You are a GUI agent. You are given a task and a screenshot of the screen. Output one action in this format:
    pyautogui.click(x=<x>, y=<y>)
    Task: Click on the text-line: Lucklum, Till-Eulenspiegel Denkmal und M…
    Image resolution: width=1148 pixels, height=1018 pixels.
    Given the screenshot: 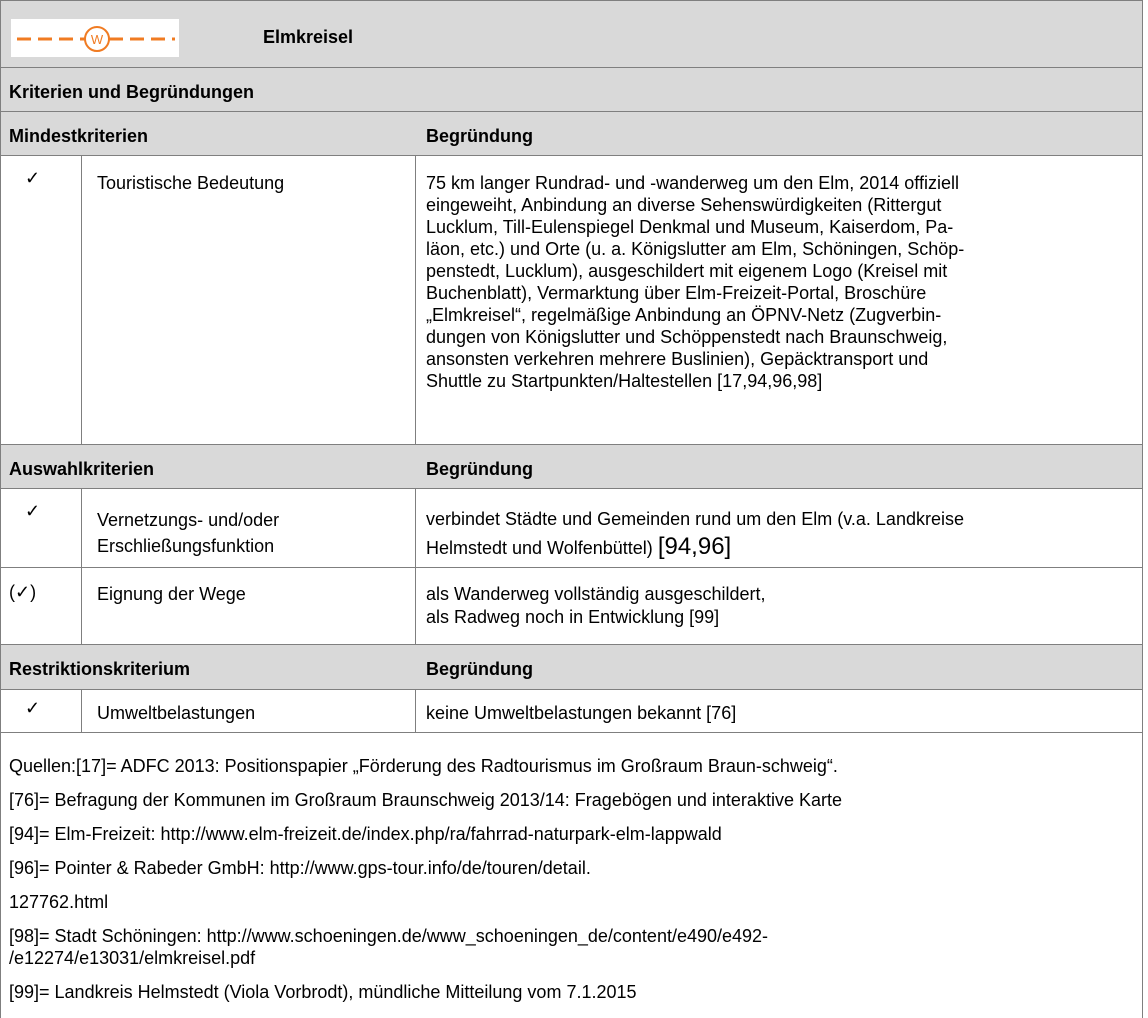 What is the action you would take?
    pyautogui.click(x=690, y=227)
    